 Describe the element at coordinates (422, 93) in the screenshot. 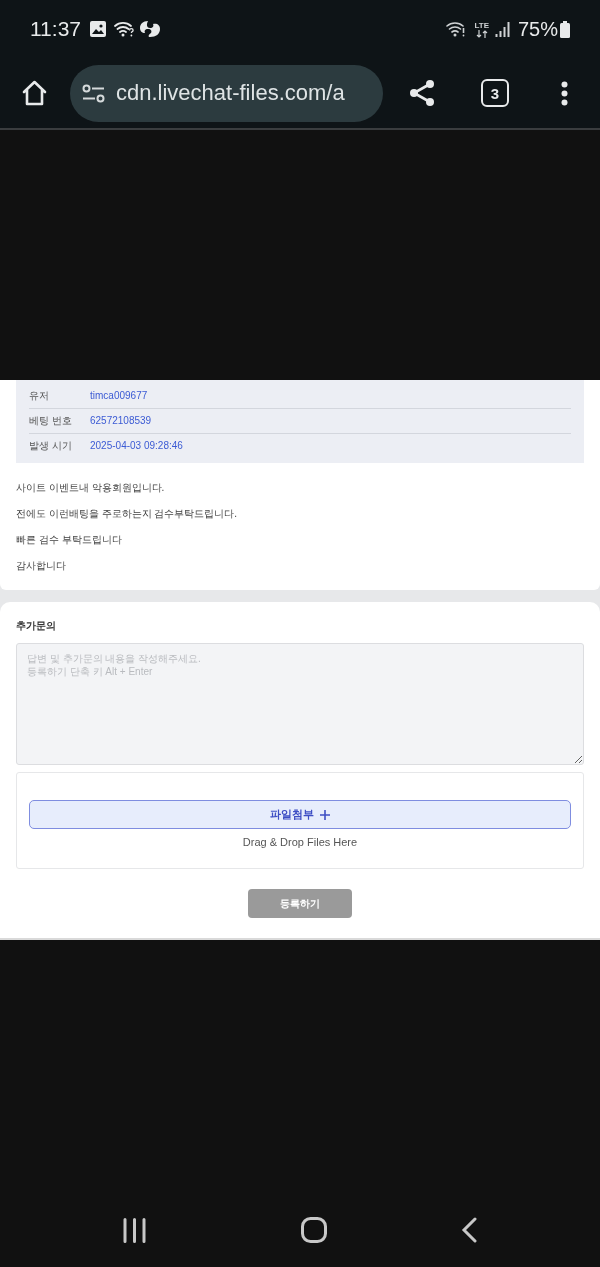

I see `share-icon` at that location.